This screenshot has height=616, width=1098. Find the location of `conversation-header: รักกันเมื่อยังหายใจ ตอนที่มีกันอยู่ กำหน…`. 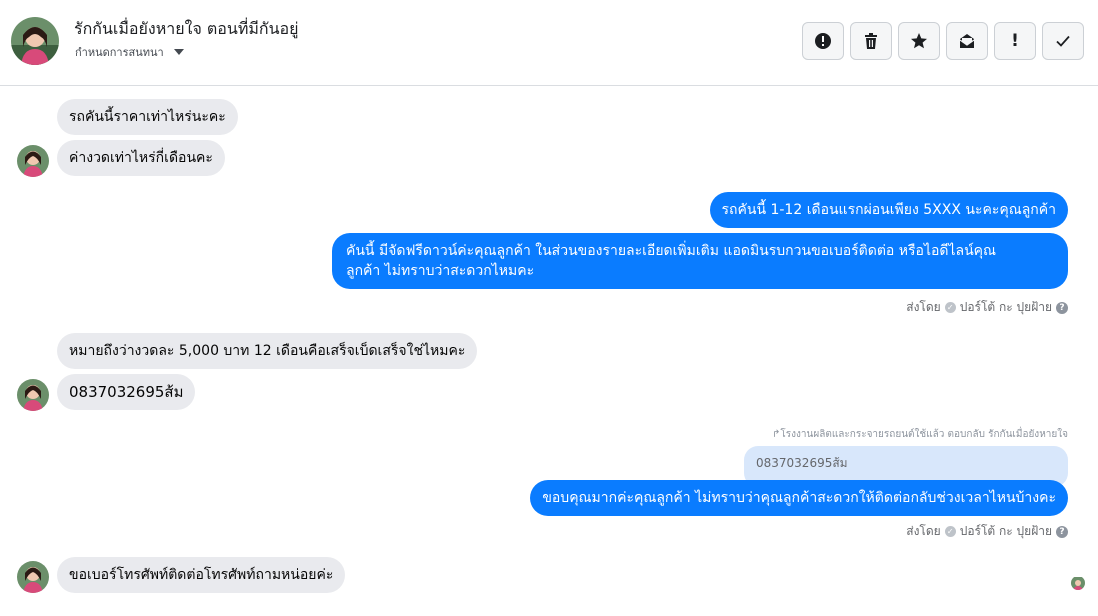

conversation-header: รักกันเมื่อยังหายใจ ตอนที่มีกันอยู่ กำหน… is located at coordinates (549, 43).